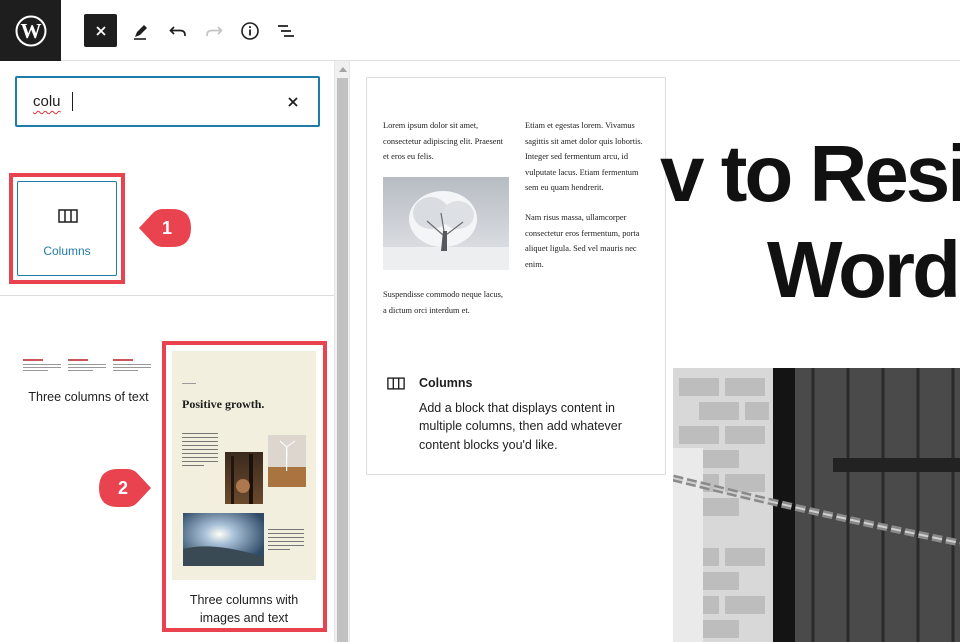 This screenshot has width=960, height=642. I want to click on callout-badge-2: 2, so click(125, 488).